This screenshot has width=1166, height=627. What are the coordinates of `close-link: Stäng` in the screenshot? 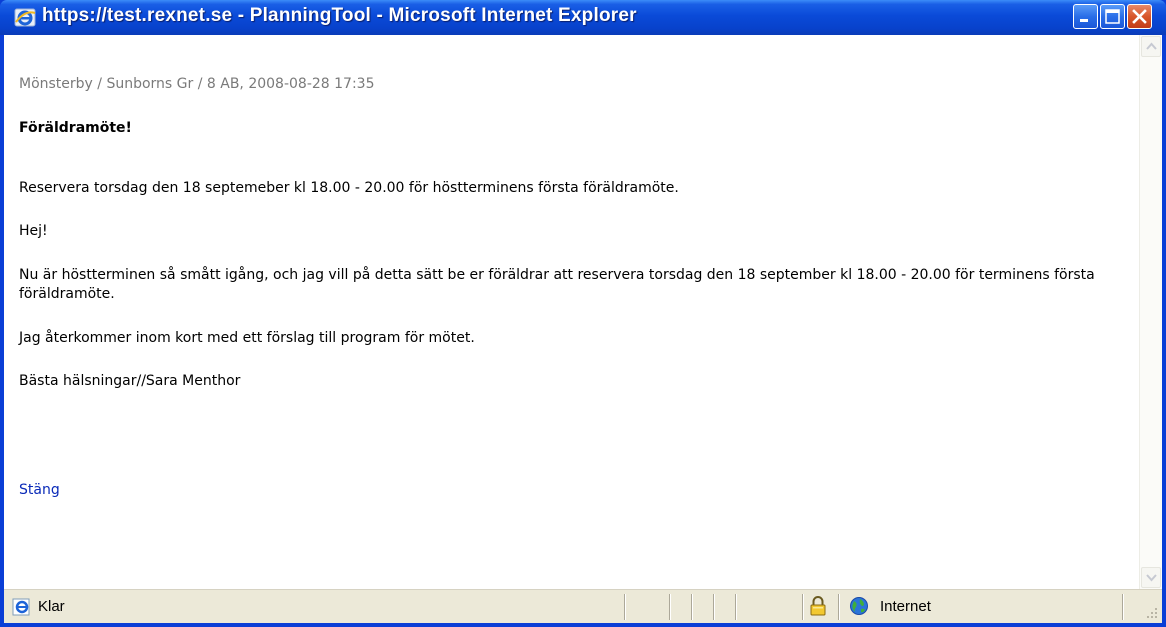 It's located at (39, 490).